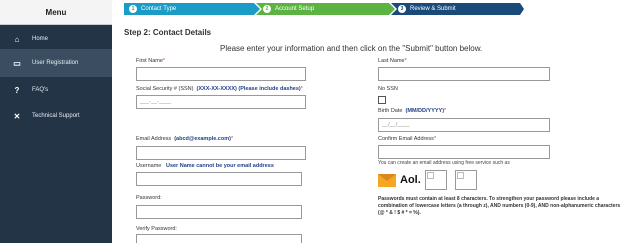 The width and height of the screenshot is (624, 243). What do you see at coordinates (464, 74) in the screenshot?
I see `last-name-field` at bounding box center [464, 74].